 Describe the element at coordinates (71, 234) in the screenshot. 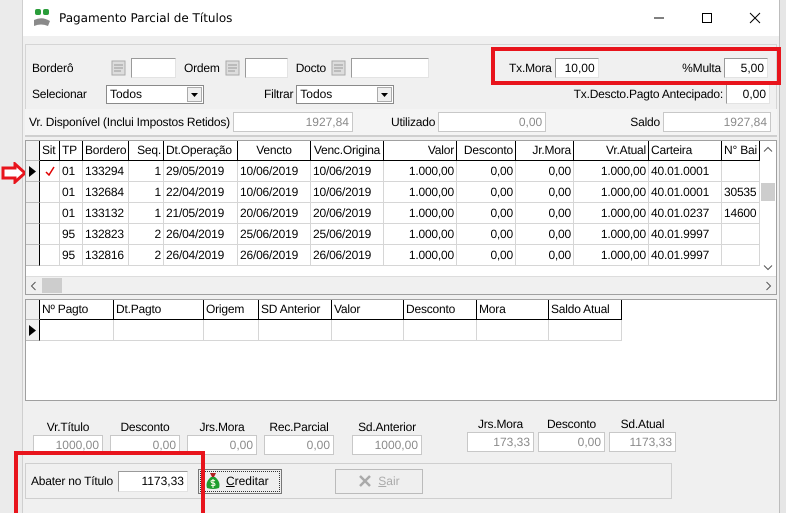

I see `table-cell: 95` at that location.